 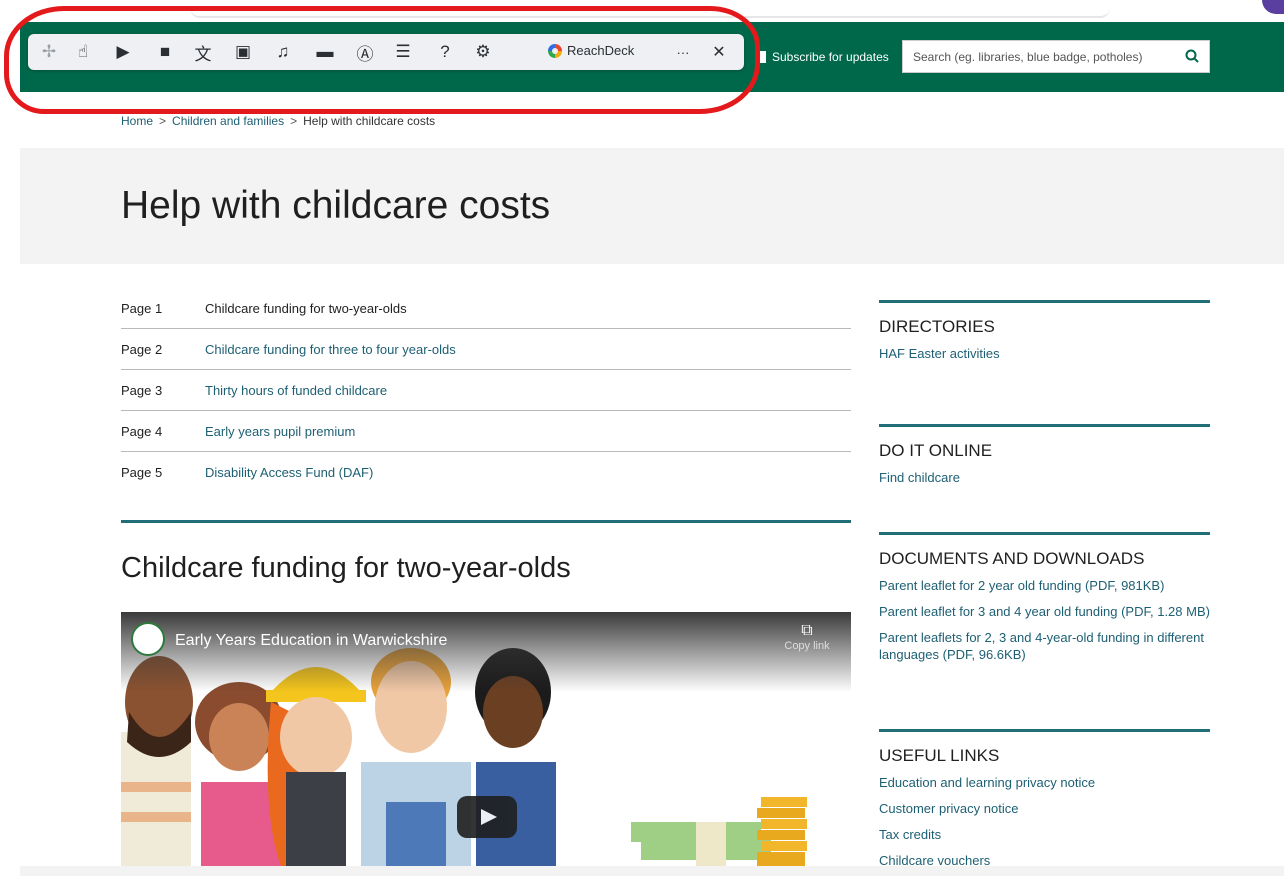 I want to click on breadcrumb-home: Home, so click(x=137, y=121).